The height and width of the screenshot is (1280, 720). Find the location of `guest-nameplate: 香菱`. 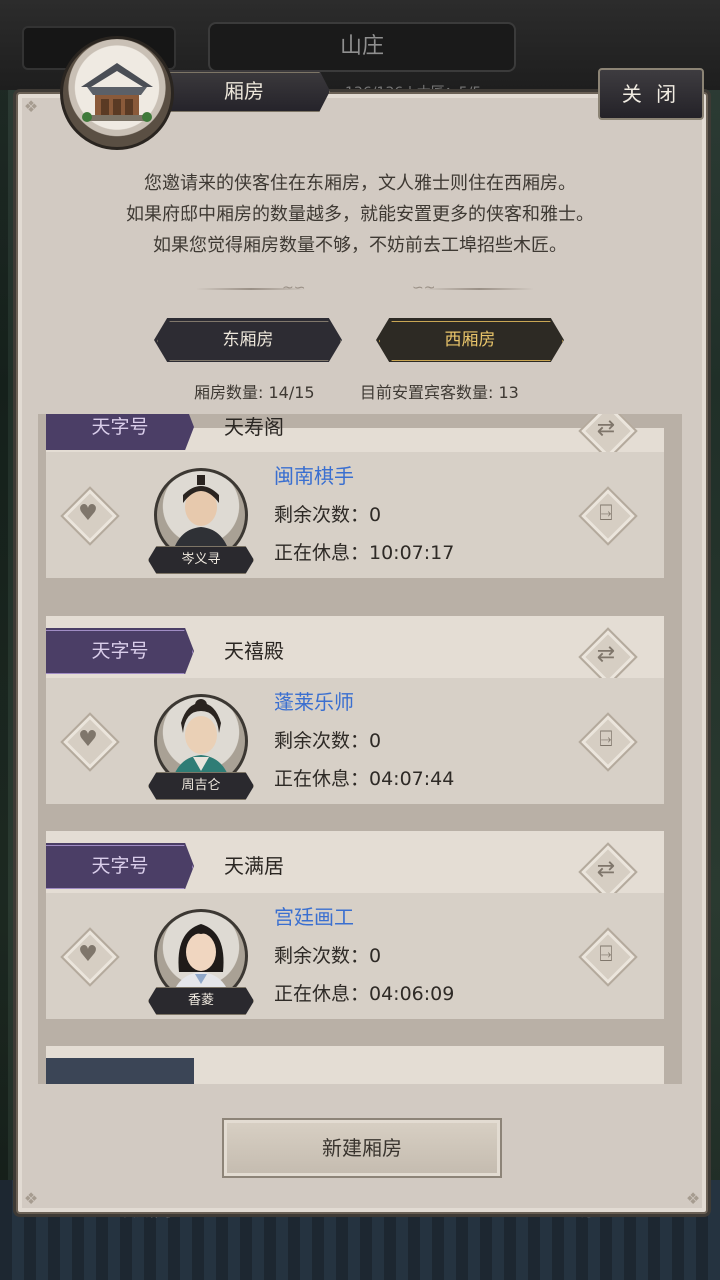

guest-nameplate: 香菱 is located at coordinates (201, 1001).